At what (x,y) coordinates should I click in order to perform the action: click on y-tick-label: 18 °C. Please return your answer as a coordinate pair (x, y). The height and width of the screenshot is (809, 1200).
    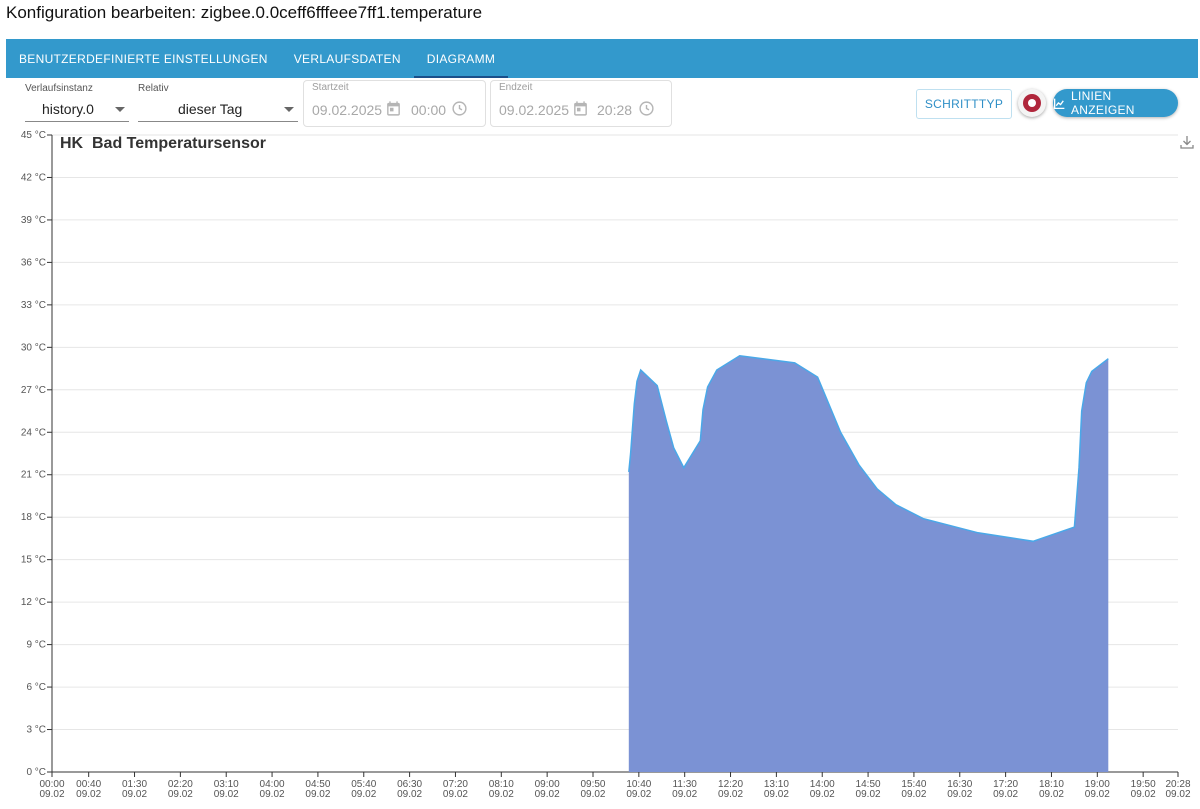
    Looking at the image, I should click on (33, 517).